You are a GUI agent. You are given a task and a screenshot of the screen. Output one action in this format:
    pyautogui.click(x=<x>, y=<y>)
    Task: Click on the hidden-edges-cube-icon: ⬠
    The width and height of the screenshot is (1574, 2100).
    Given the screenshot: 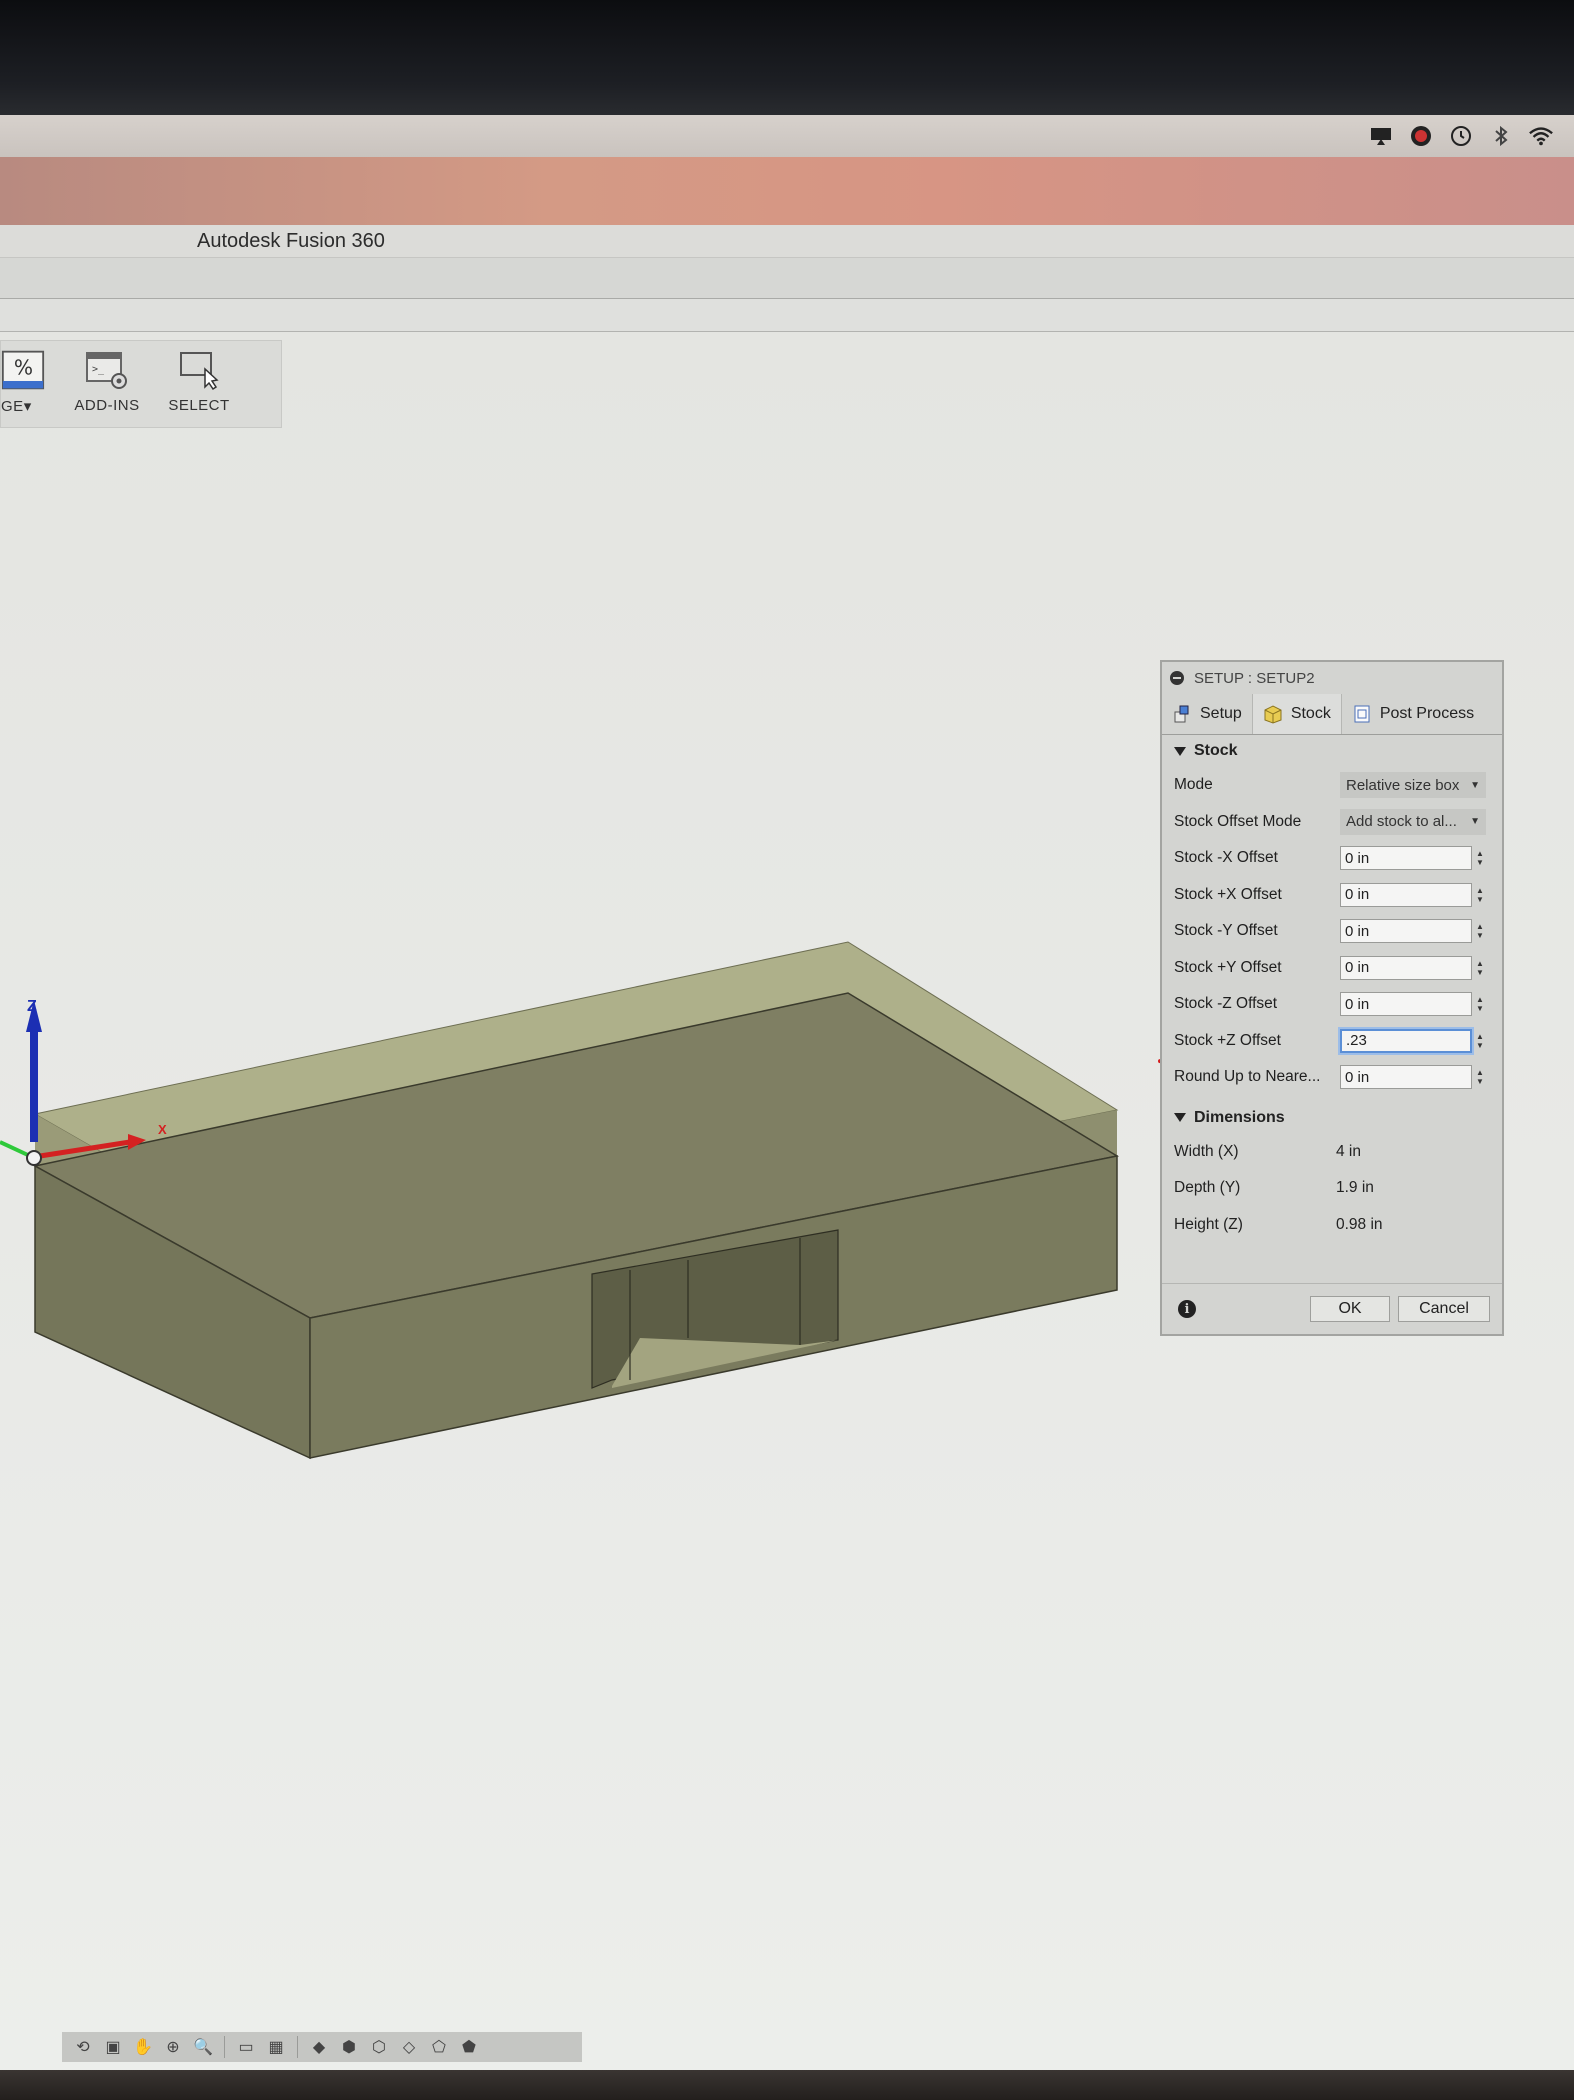 What is the action you would take?
    pyautogui.click(x=439, y=2047)
    